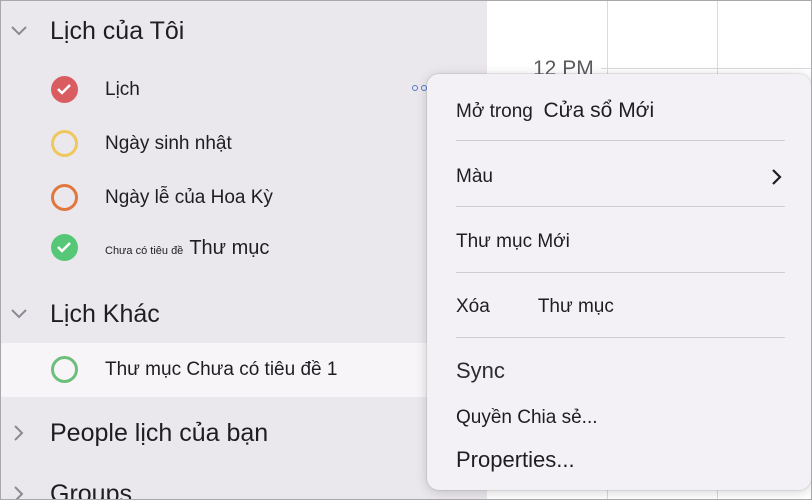 This screenshot has height=500, width=812. I want to click on section-my-calendars: Lịch của Tôi, so click(92, 31).